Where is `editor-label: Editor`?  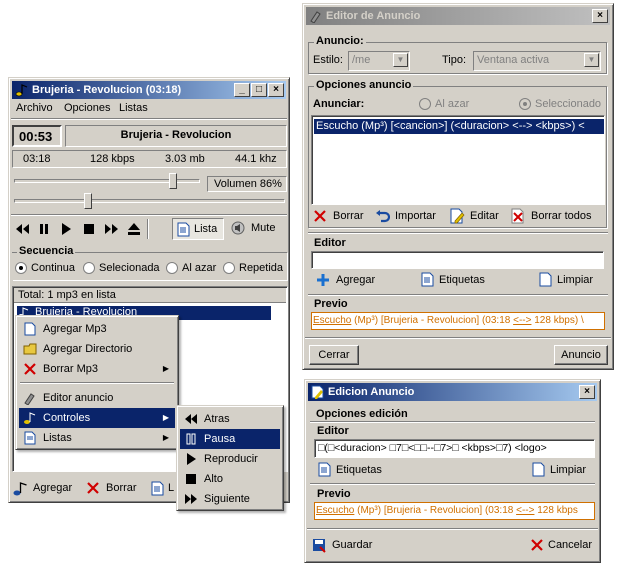
editor-label: Editor is located at coordinates (333, 431).